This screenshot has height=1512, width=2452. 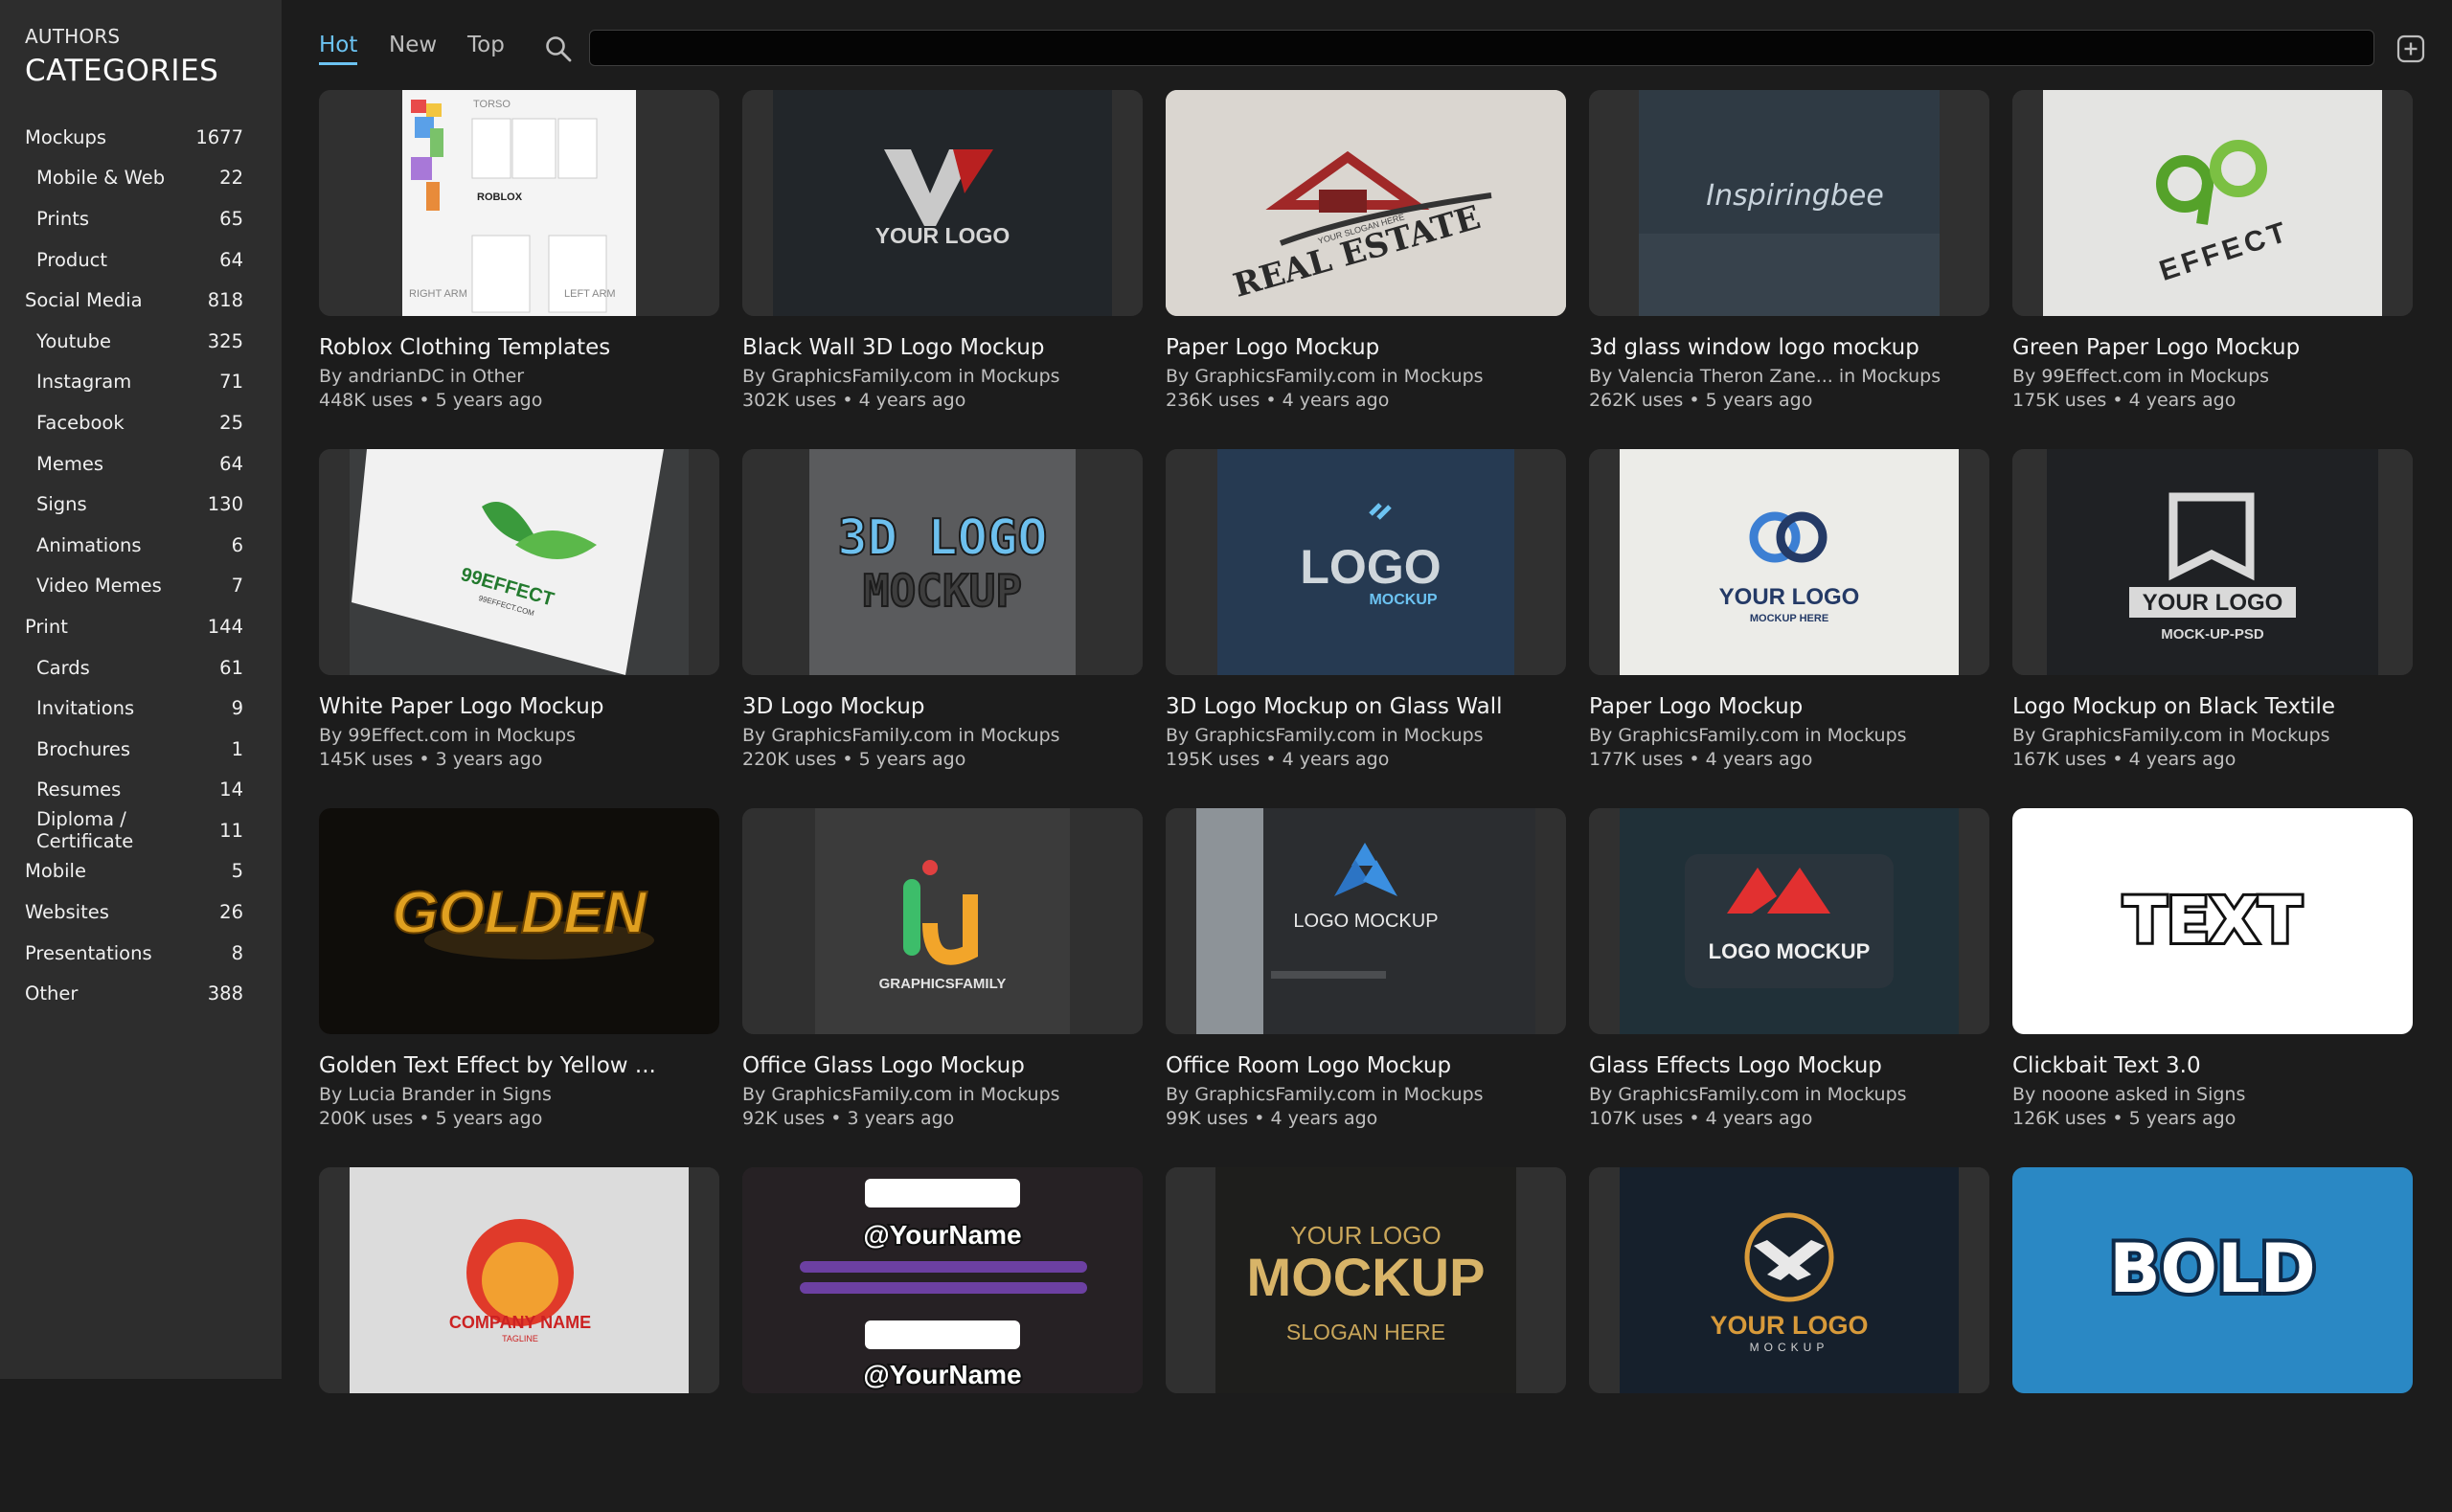 What do you see at coordinates (141, 382) in the screenshot?
I see `sidebar-category-instagram: Instagram 71` at bounding box center [141, 382].